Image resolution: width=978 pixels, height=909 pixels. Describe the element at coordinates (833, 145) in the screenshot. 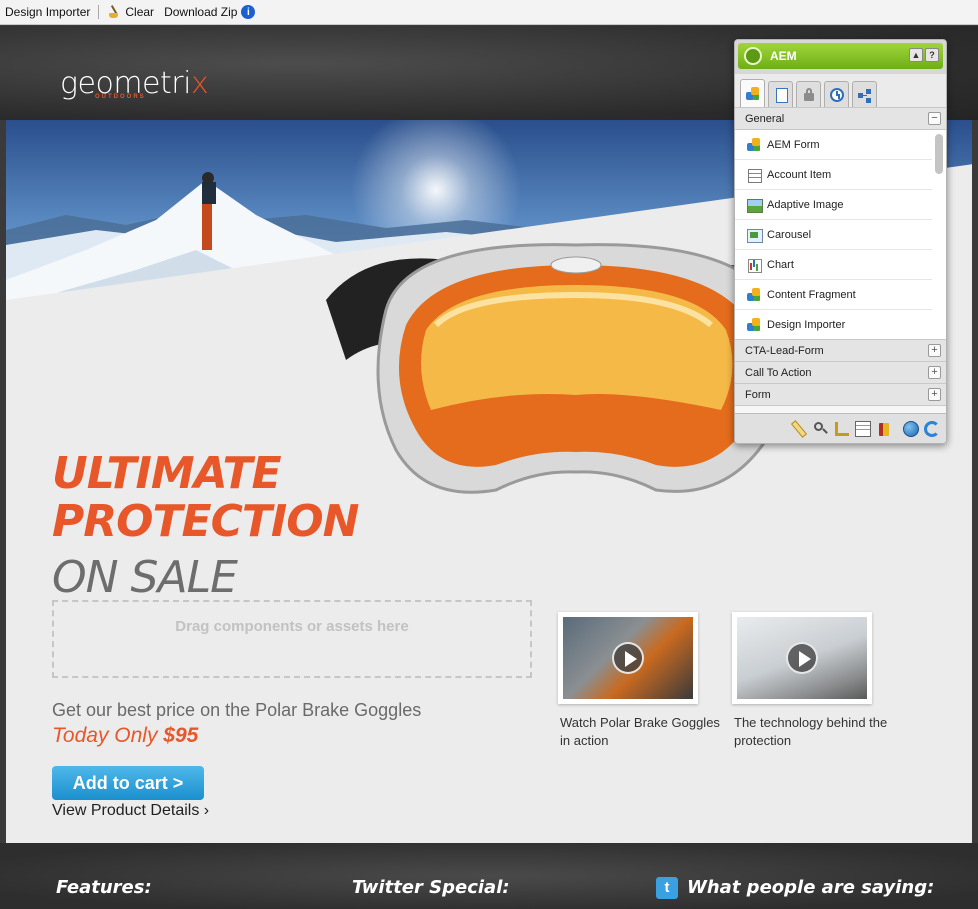

I see `component-item-aem-form: AEM Form` at that location.